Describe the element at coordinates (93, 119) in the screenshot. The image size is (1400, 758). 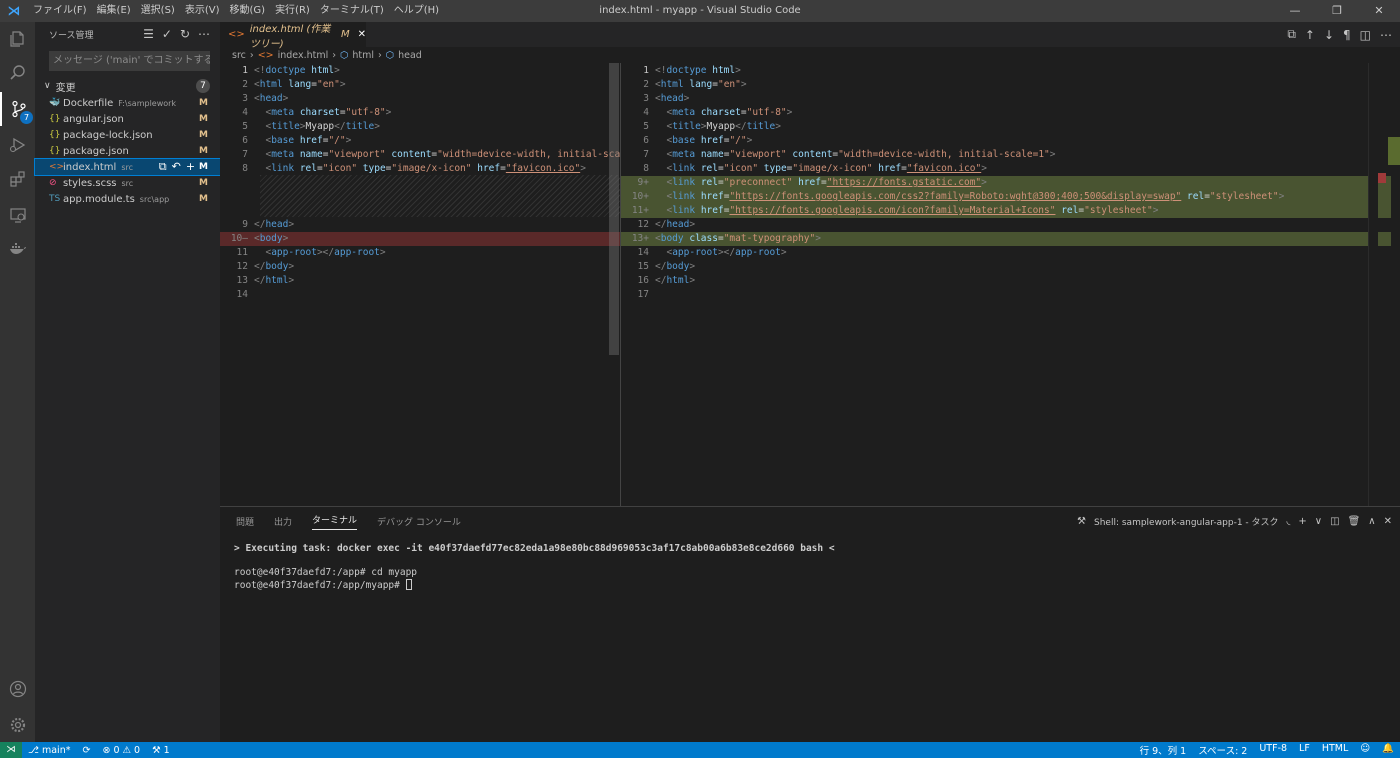
I see `file-name: angular.json` at that location.